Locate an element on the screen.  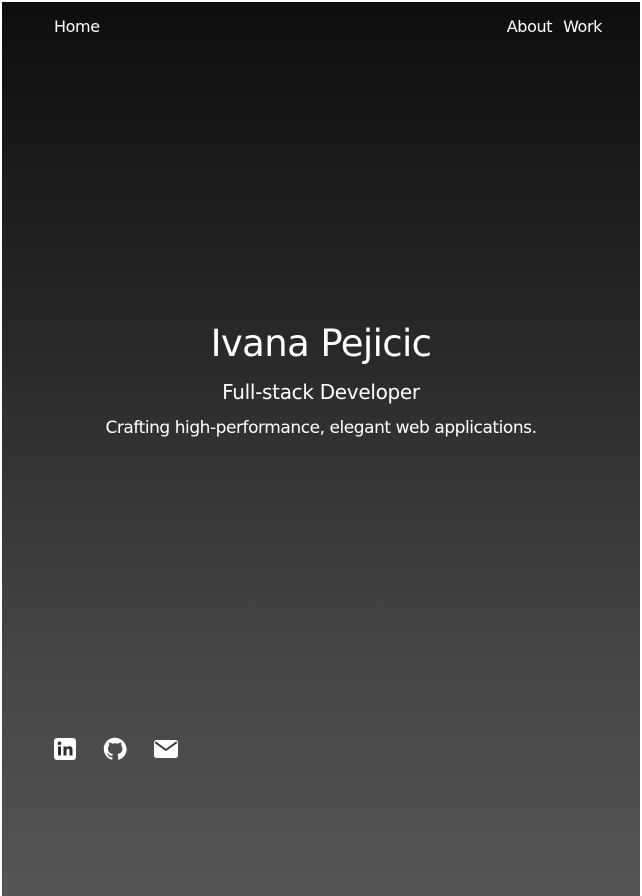
linkedin-link is located at coordinates (65, 749).